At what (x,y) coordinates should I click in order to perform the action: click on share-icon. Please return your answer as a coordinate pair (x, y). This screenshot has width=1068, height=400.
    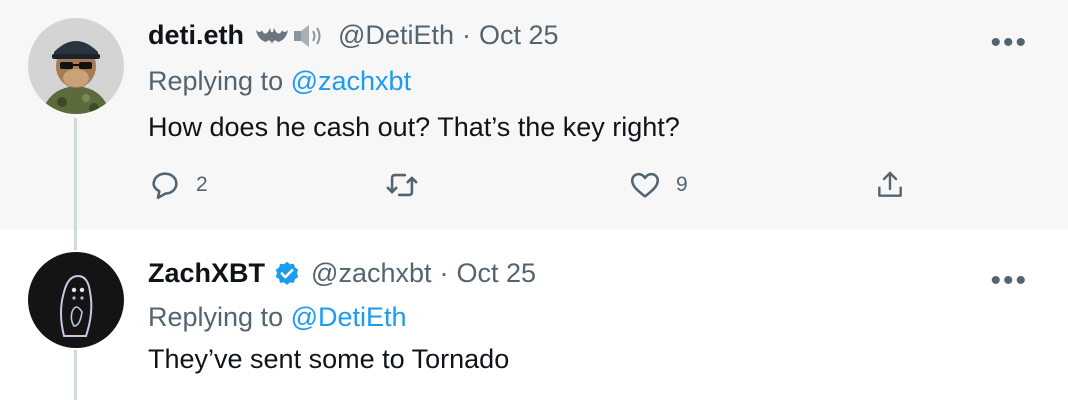
    Looking at the image, I should click on (890, 185).